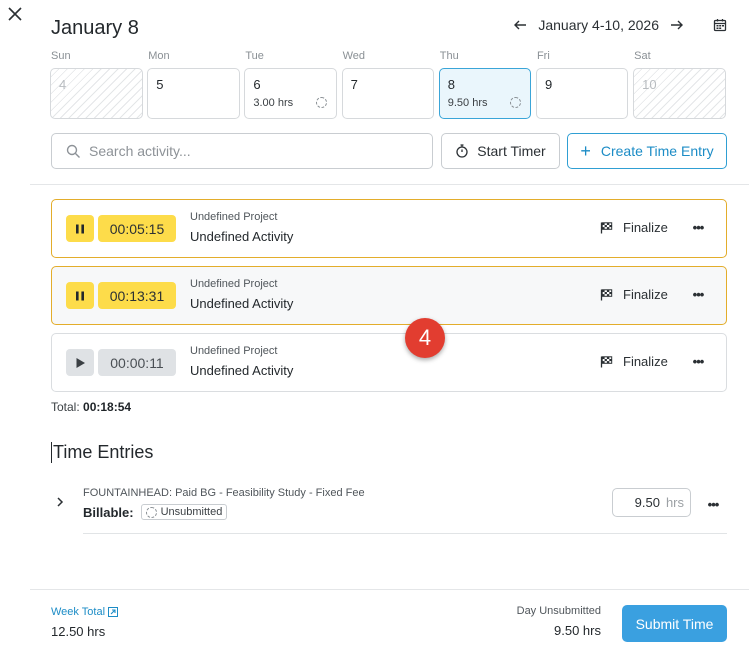 The height and width of the screenshot is (655, 749). I want to click on day-number: 8, so click(451, 84).